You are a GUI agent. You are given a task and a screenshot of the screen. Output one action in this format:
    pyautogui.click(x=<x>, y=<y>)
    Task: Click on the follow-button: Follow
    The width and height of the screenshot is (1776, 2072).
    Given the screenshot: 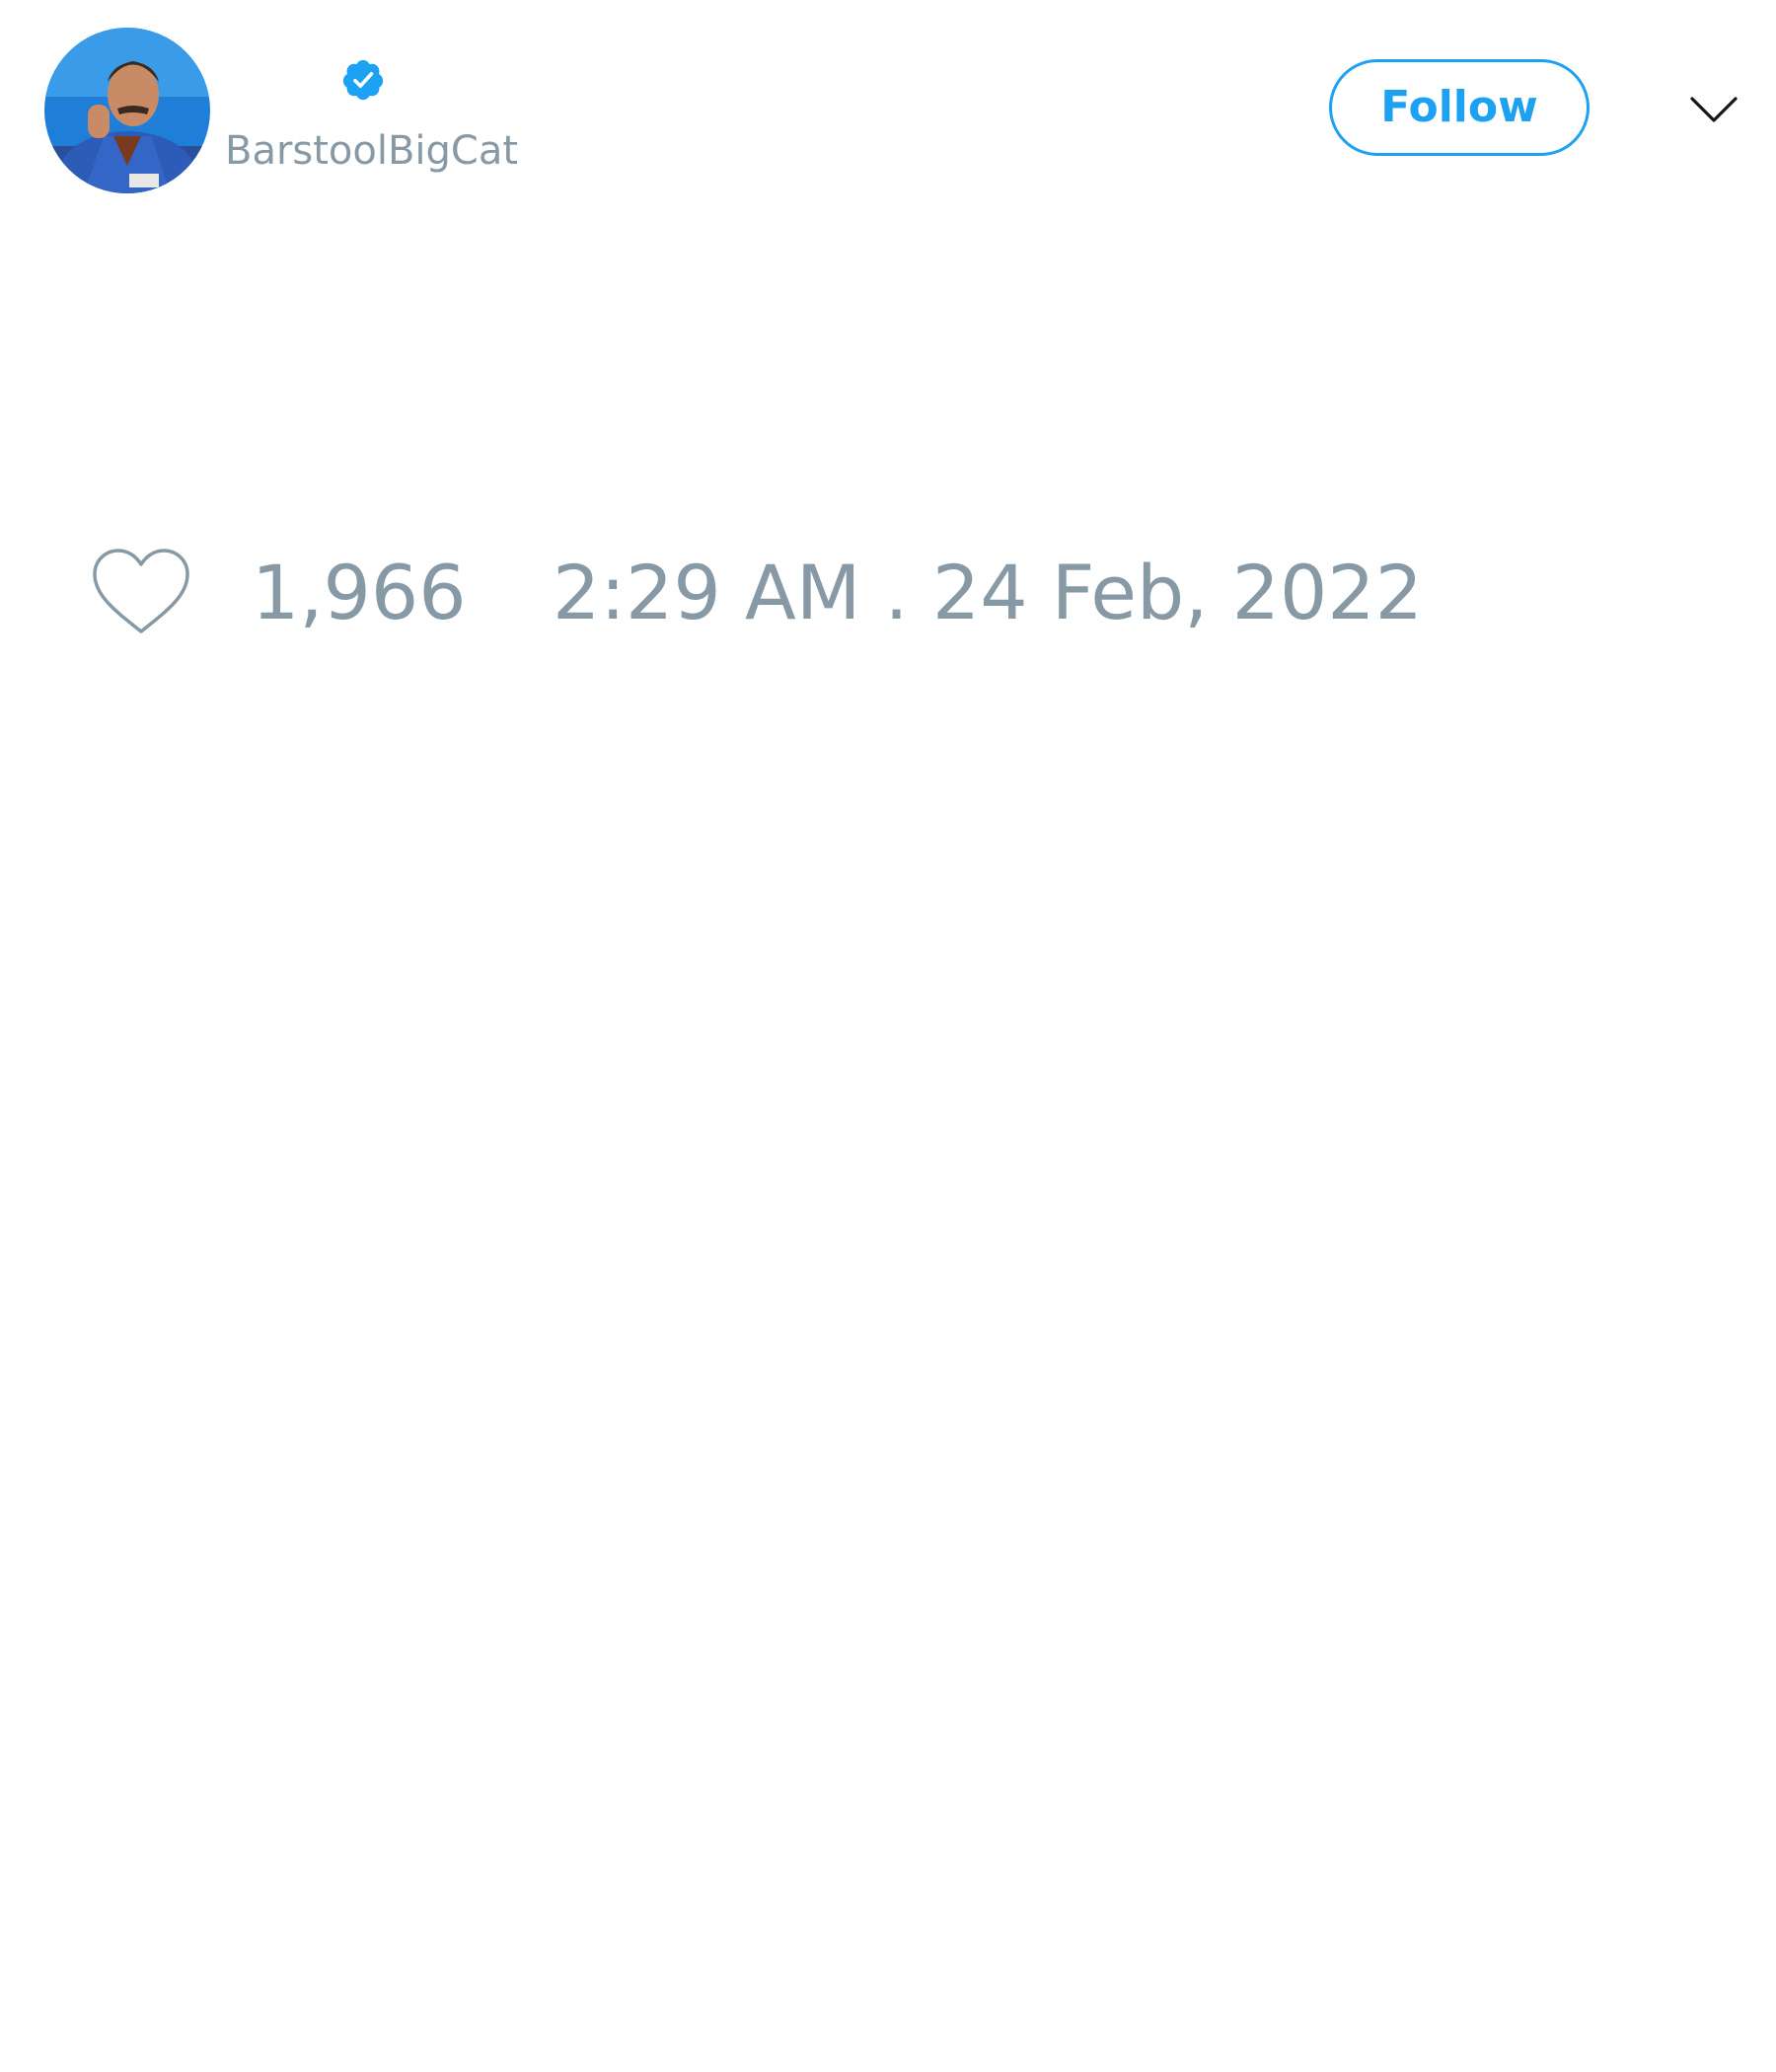 What is the action you would take?
    pyautogui.click(x=1460, y=108)
    